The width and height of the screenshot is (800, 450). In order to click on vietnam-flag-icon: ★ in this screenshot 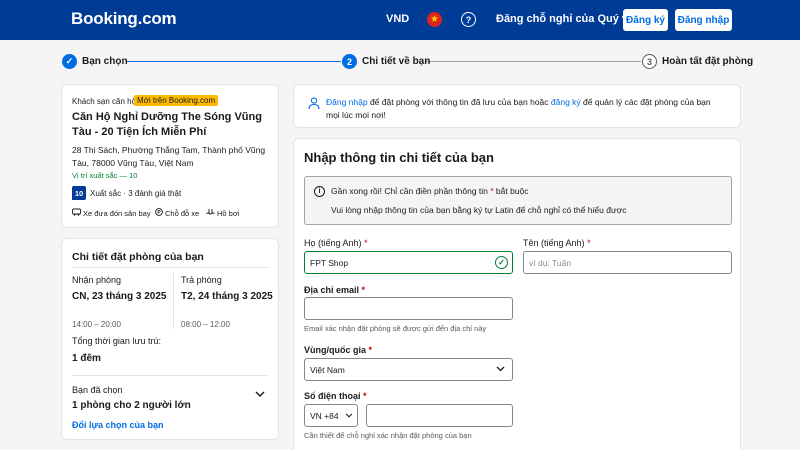, I will do `click(434, 19)`.